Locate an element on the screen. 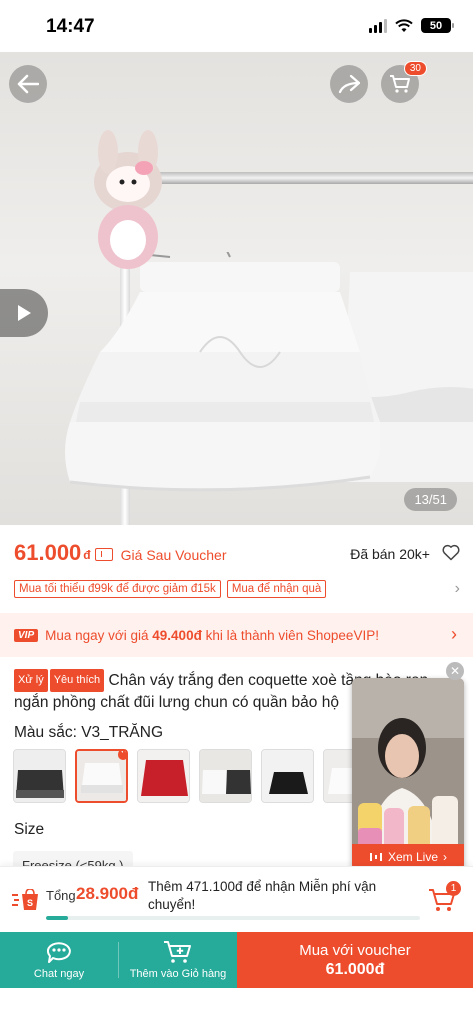 The width and height of the screenshot is (473, 1024). cart-badge: 1 is located at coordinates (453, 888).